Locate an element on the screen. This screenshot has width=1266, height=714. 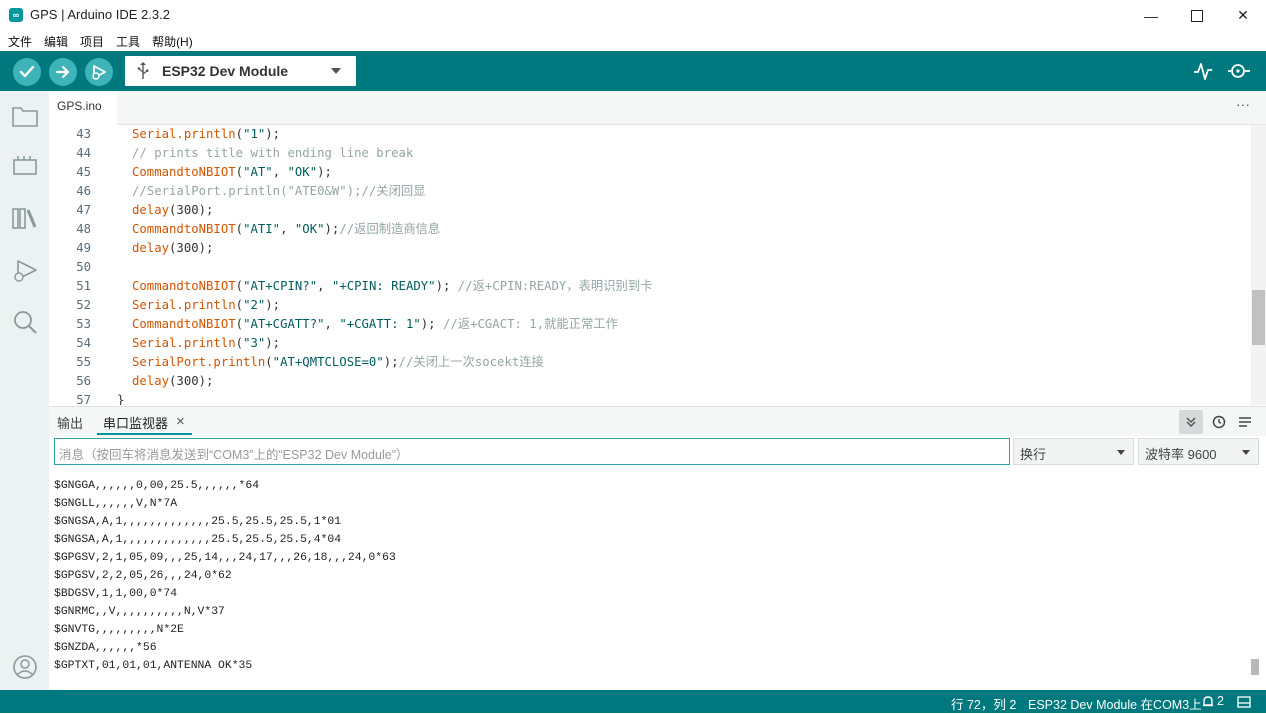
notifications-bell-icon is located at coordinates (1208, 702).